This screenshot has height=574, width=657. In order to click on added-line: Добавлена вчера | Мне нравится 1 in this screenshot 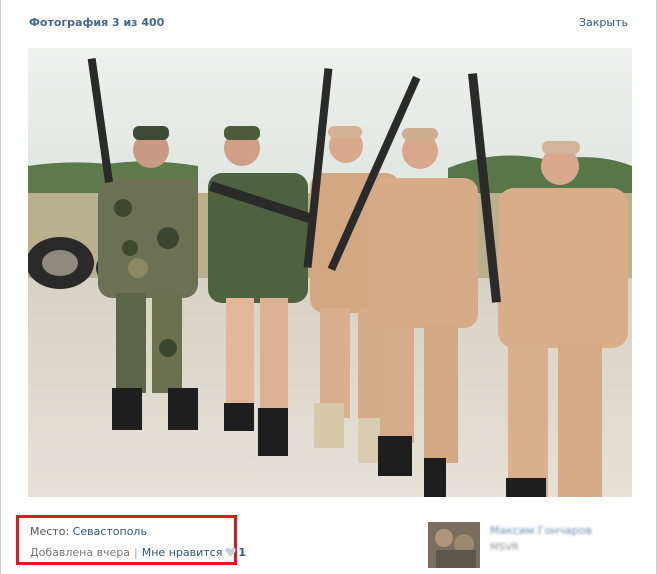, I will do `click(138, 553)`.